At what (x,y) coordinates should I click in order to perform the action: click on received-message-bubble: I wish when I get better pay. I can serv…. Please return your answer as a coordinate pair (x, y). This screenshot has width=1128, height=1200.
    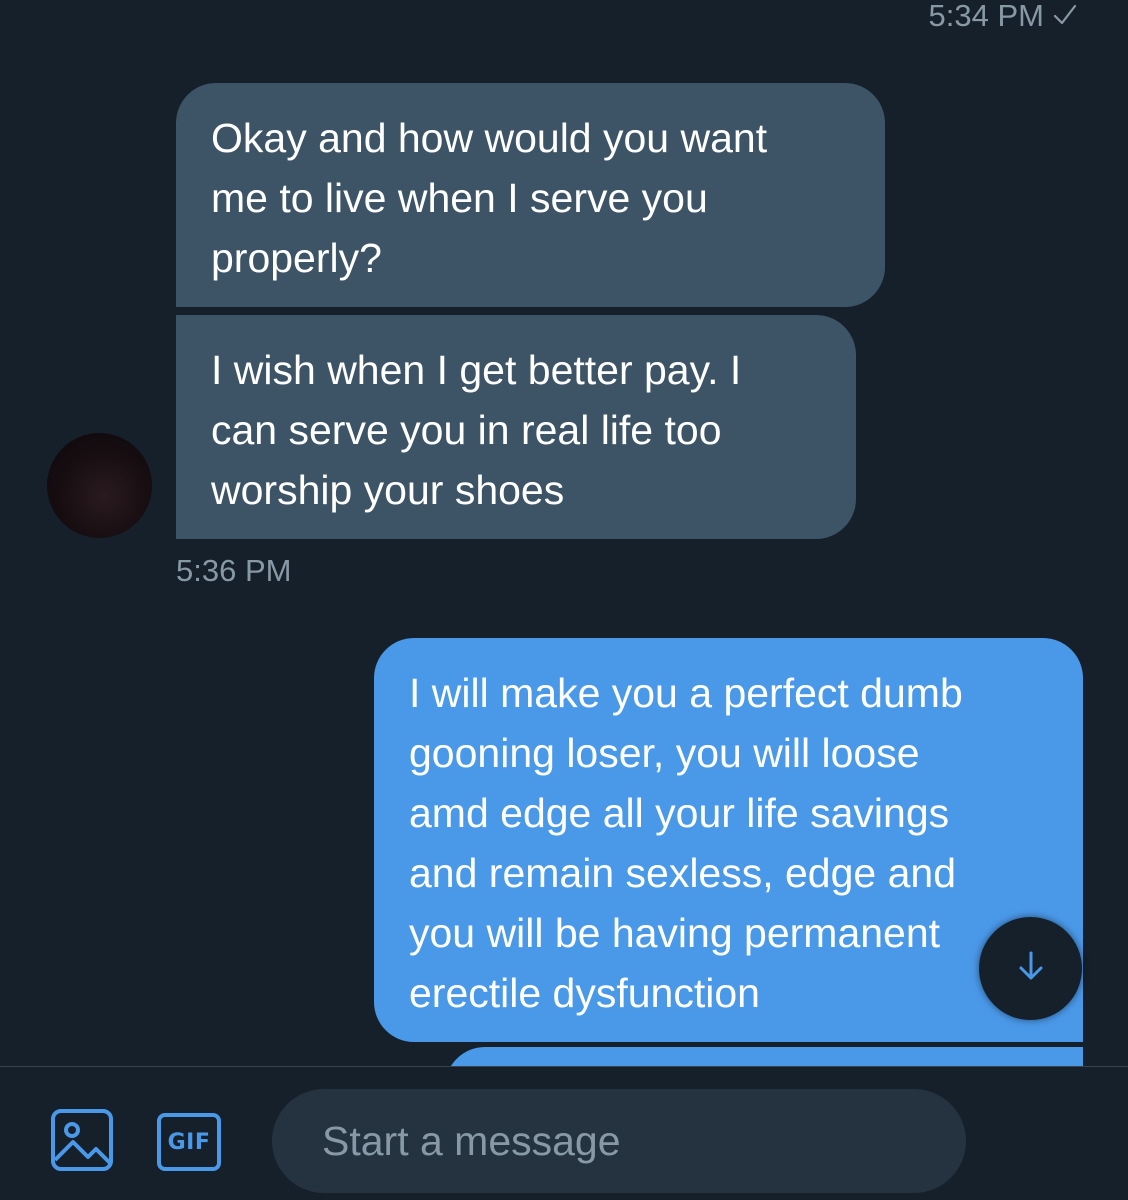
    Looking at the image, I should click on (516, 427).